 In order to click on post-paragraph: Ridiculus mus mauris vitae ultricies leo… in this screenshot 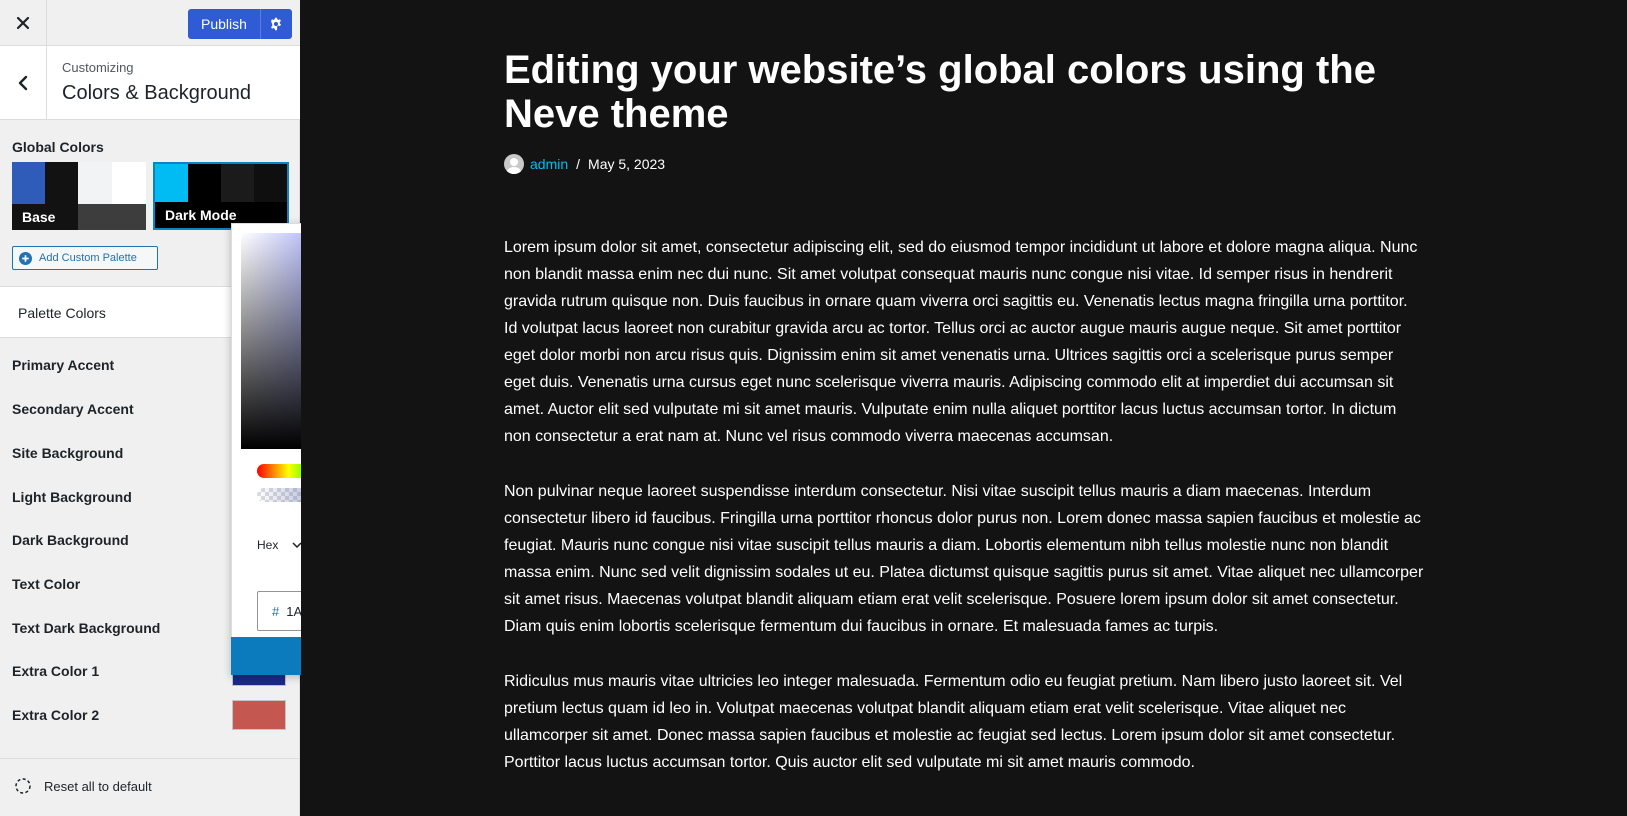, I will do `click(953, 722)`.